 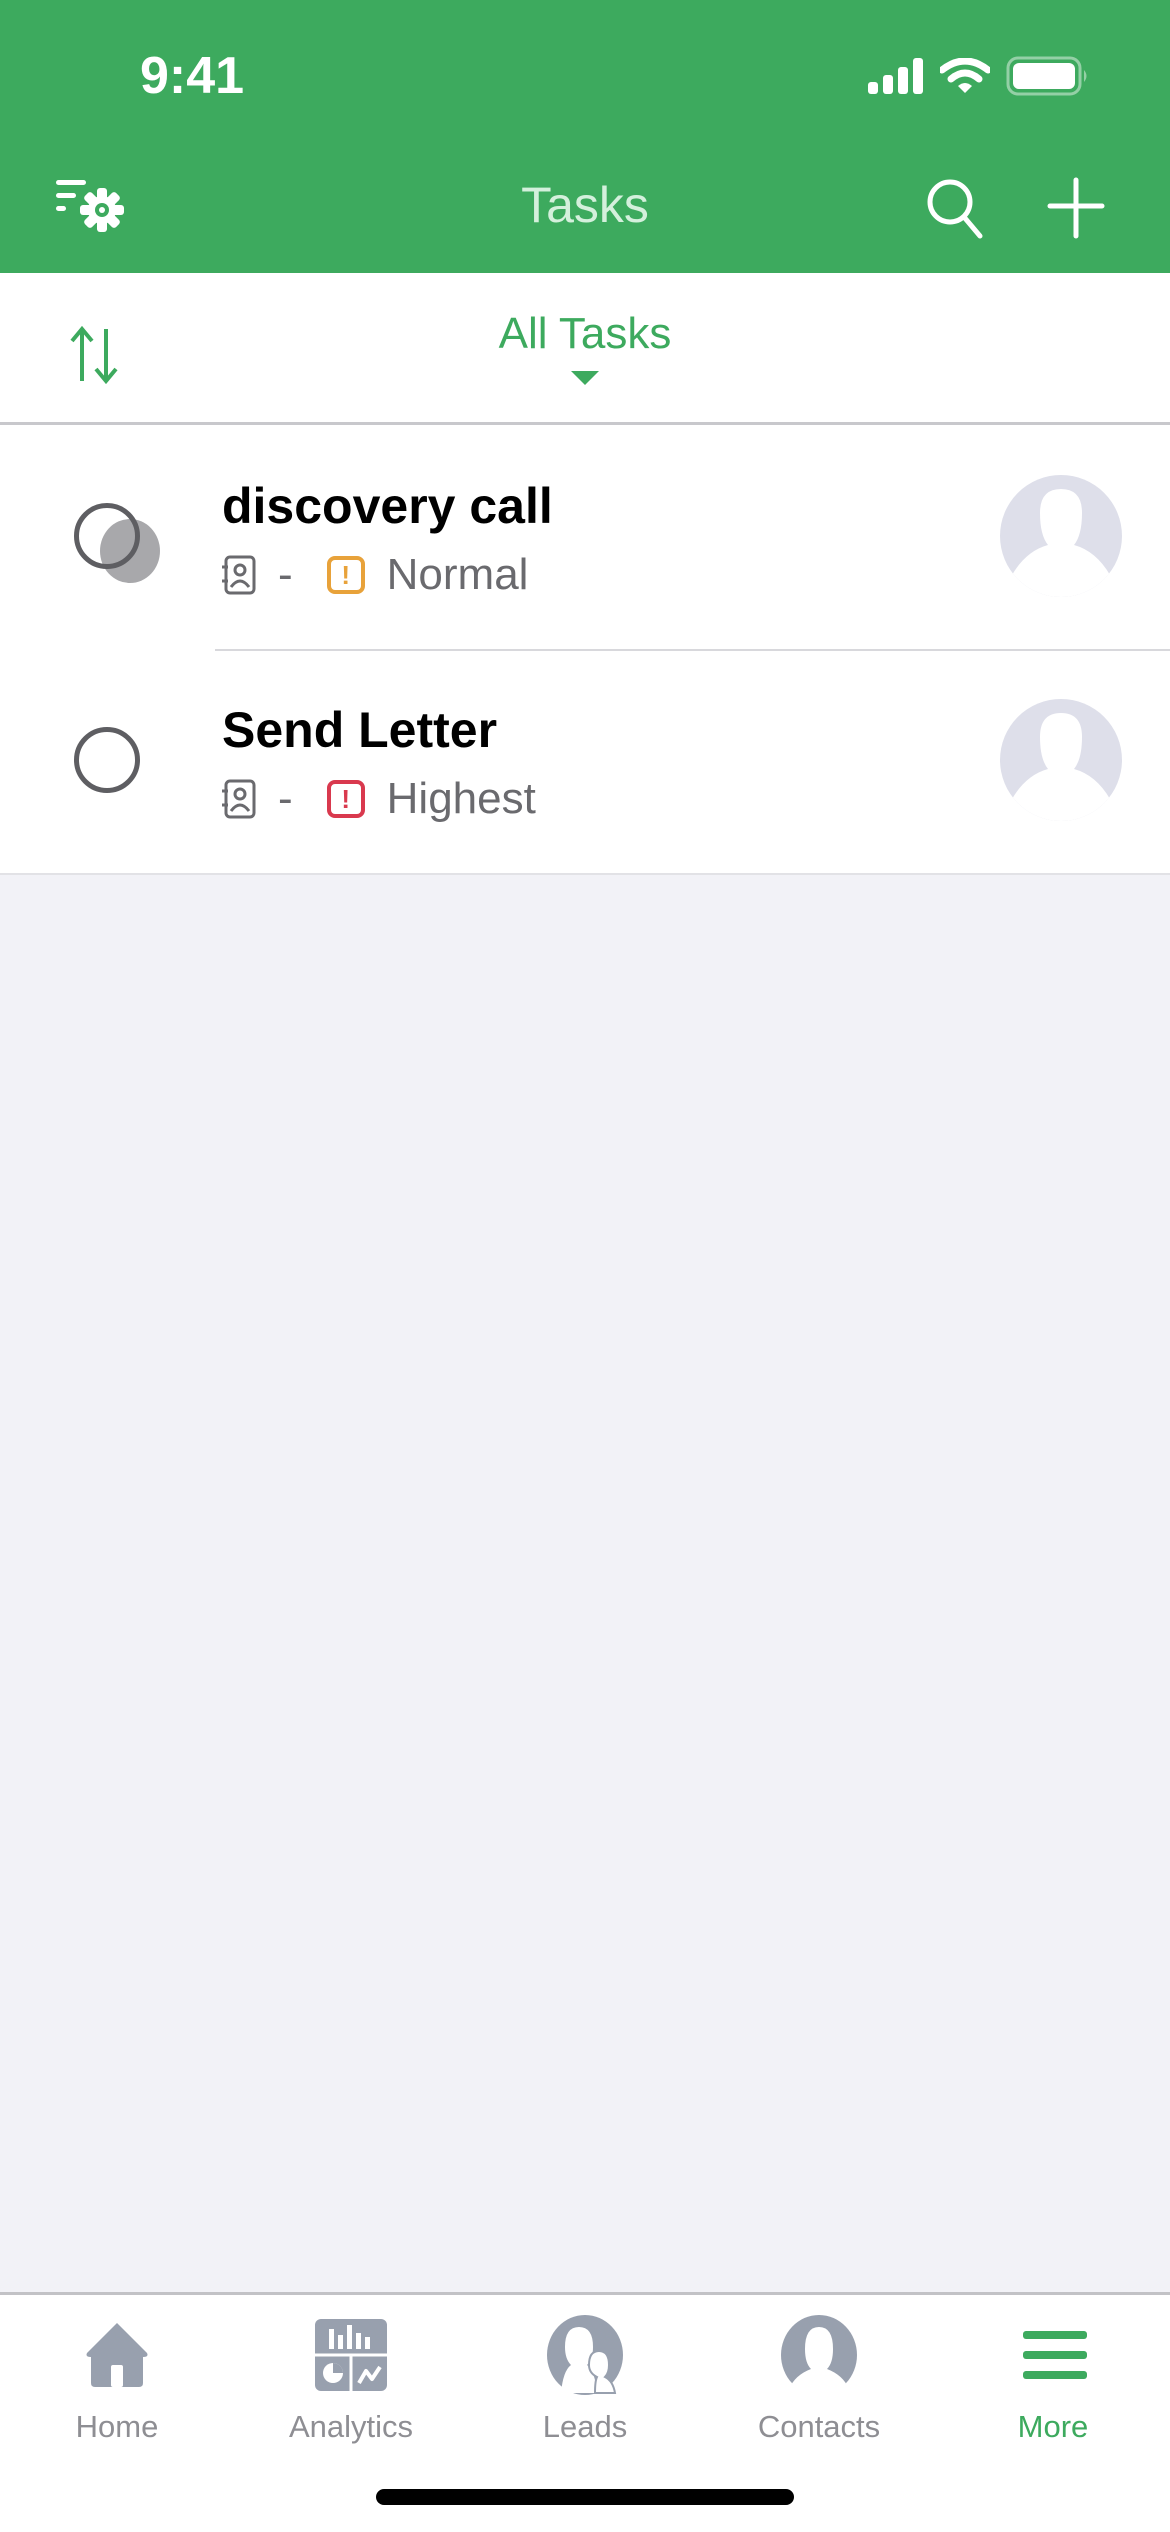 What do you see at coordinates (1053, 2388) in the screenshot?
I see `tab-more: More` at bounding box center [1053, 2388].